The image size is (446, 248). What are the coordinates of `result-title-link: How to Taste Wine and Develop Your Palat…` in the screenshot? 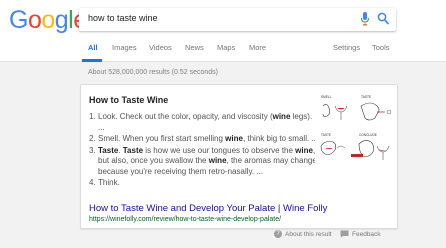 It's located at (208, 208).